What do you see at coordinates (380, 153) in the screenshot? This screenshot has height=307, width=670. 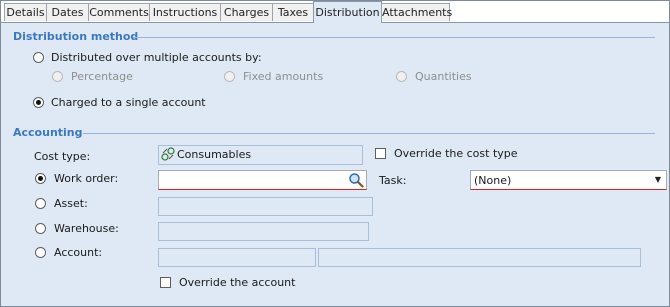 I see `override-cost-type-checkbox` at bounding box center [380, 153].